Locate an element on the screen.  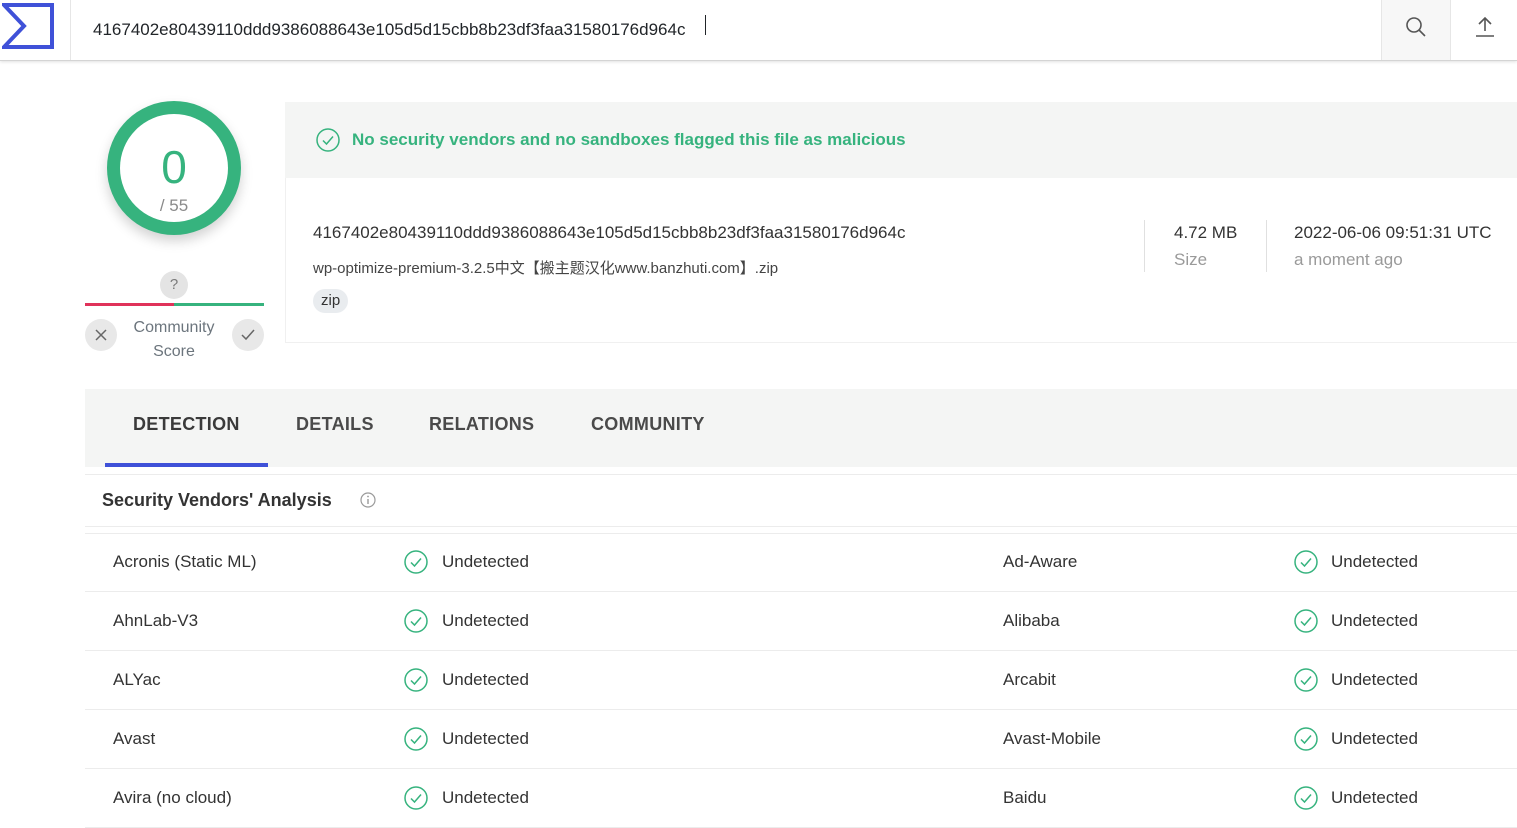
vendor-name: Baidu is located at coordinates (1025, 797).